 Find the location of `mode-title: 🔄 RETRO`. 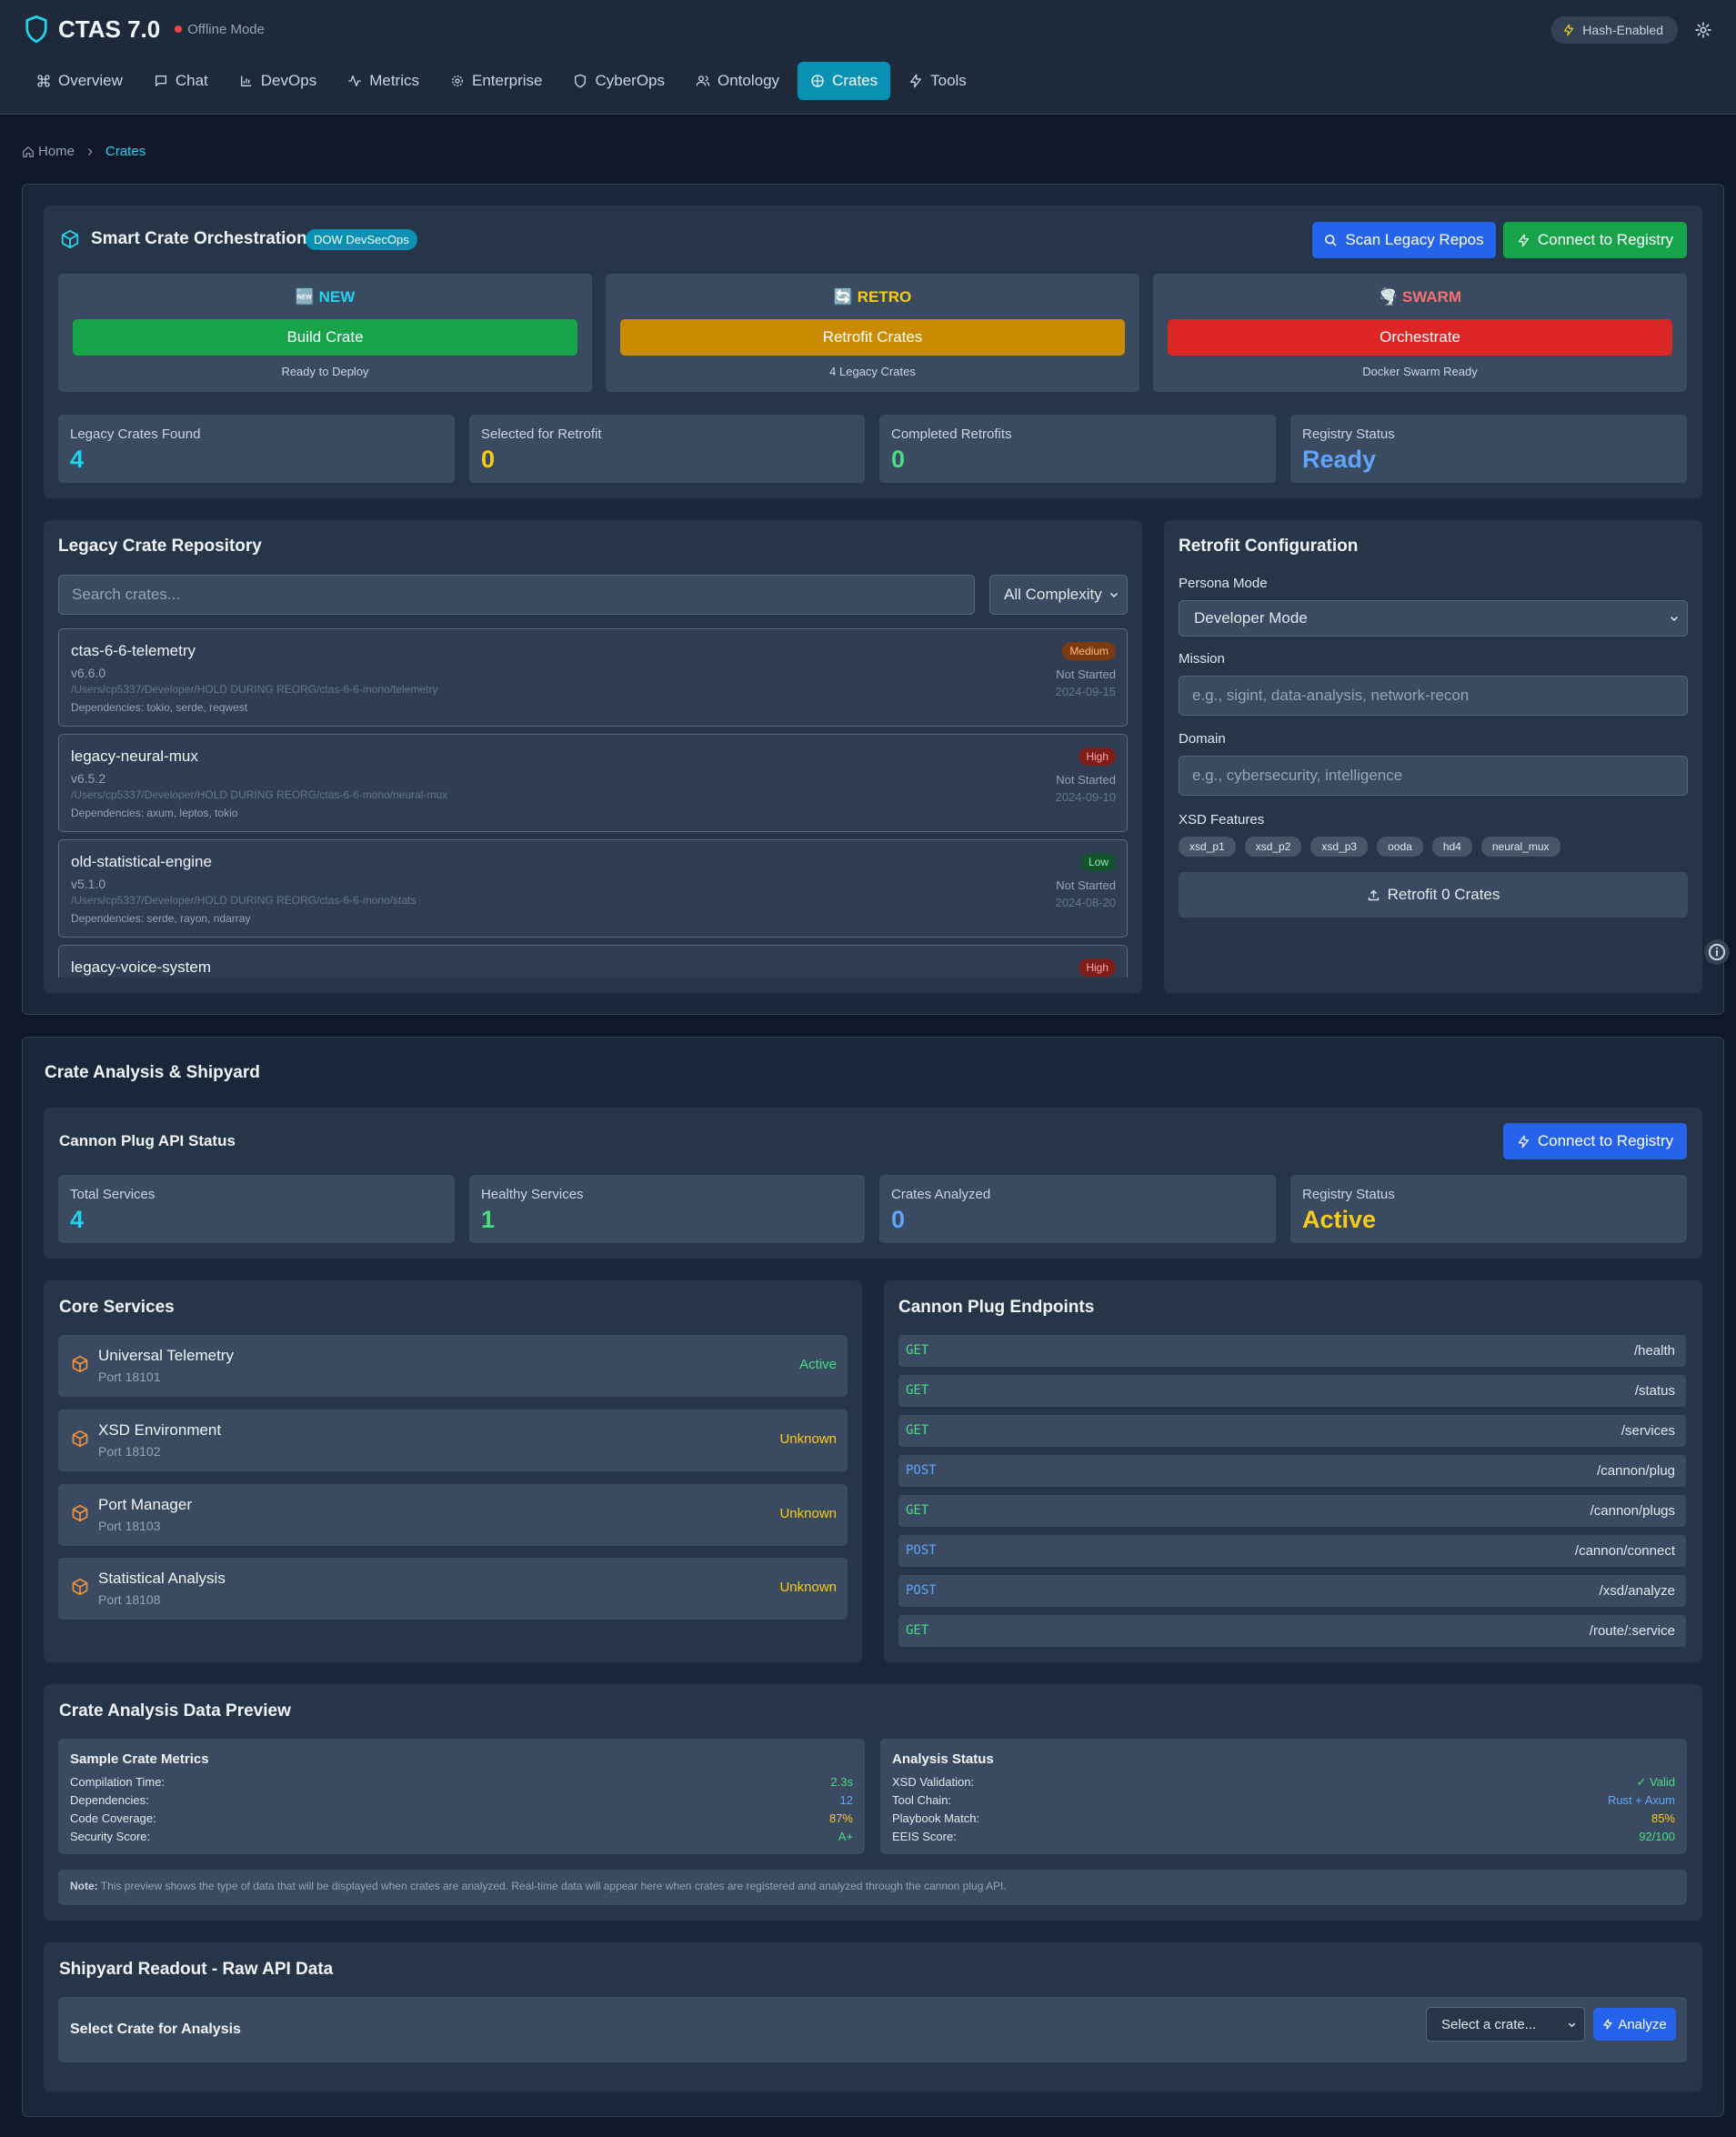

mode-title: 🔄 RETRO is located at coordinates (872, 297).